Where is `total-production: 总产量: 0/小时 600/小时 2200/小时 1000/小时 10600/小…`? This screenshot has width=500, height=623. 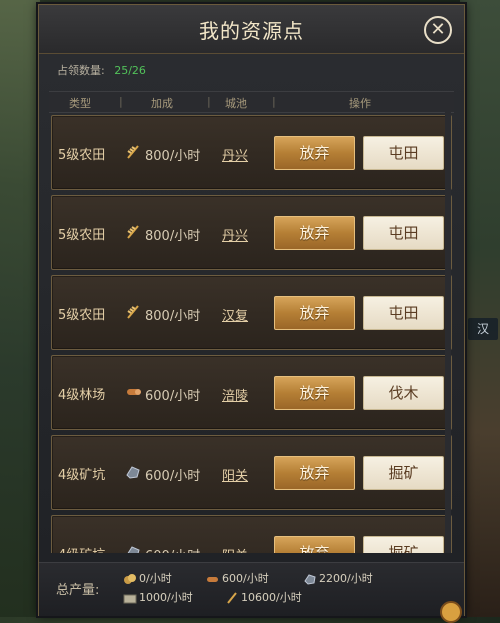
total-production: 总产量: 0/小时 600/小时 2200/小时 1000/小时 10600/小… is located at coordinates (251, 589).